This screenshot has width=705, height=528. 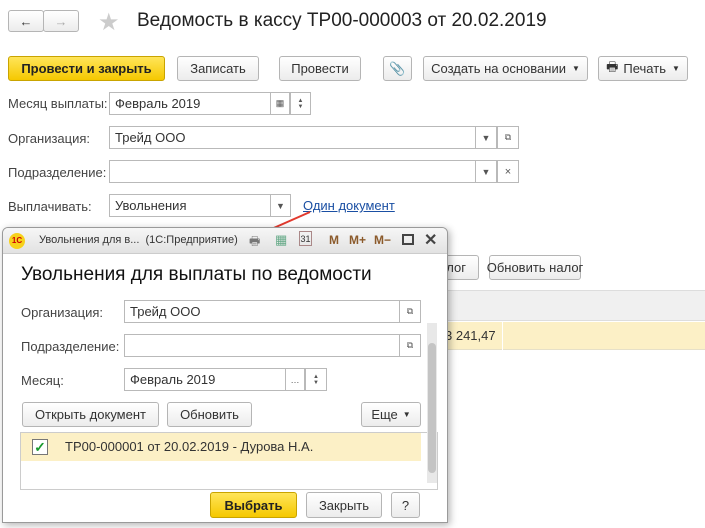 What do you see at coordinates (430, 240) in the screenshot?
I see `close-icon: ✕` at bounding box center [430, 240].